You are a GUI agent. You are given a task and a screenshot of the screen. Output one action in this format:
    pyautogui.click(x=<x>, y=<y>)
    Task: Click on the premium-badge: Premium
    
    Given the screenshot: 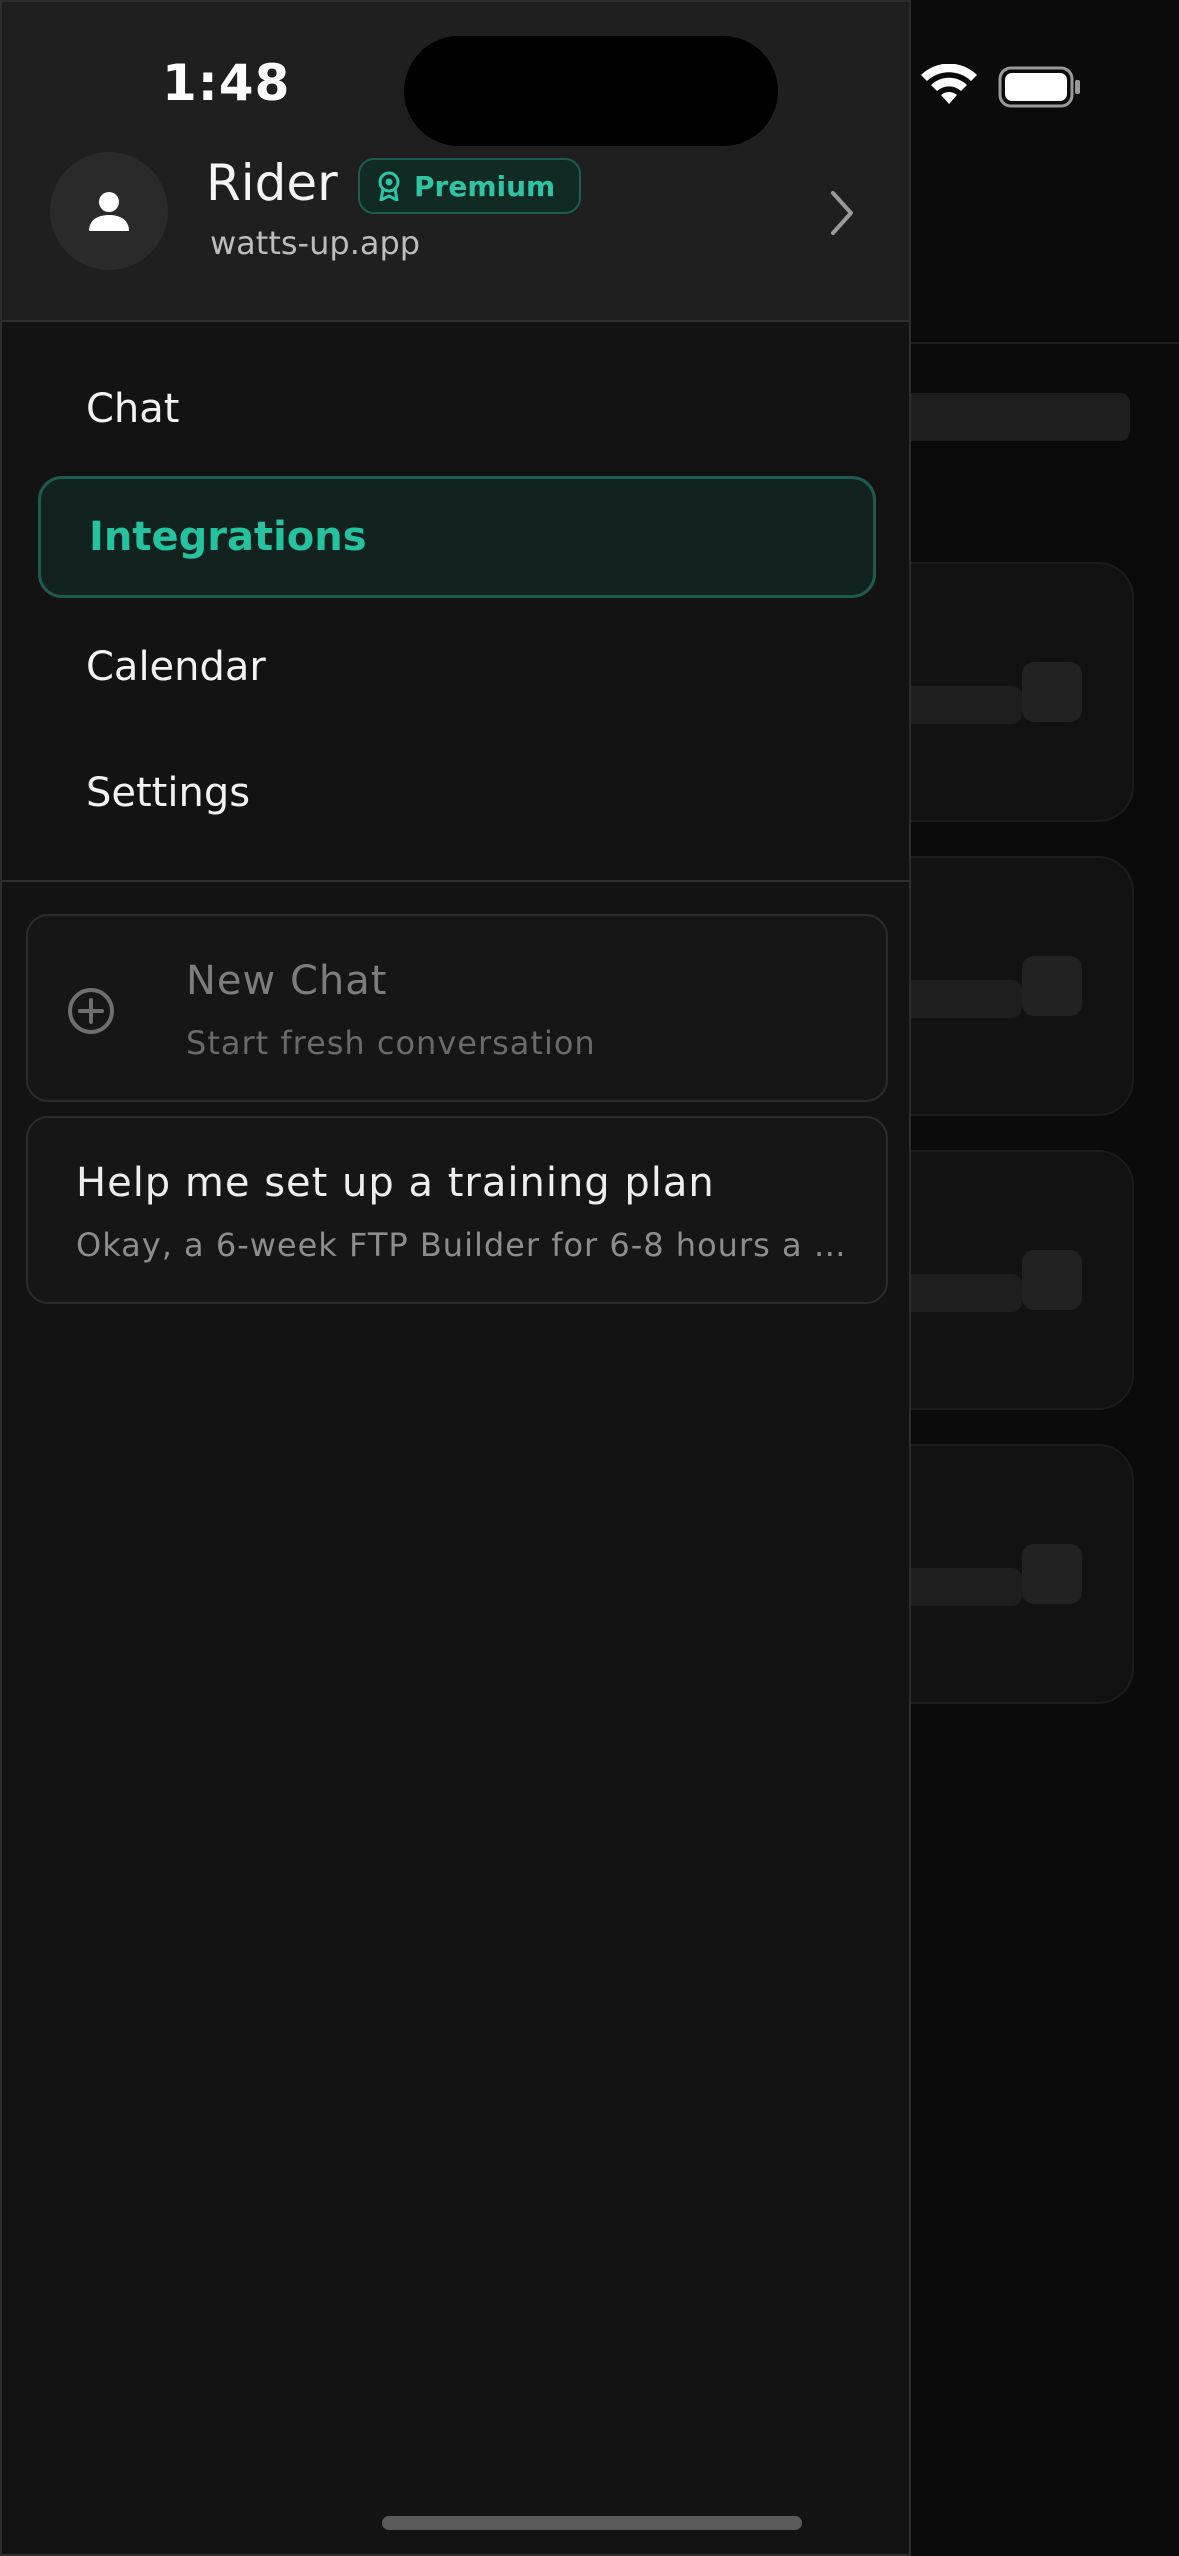 What is the action you would take?
    pyautogui.click(x=470, y=186)
    